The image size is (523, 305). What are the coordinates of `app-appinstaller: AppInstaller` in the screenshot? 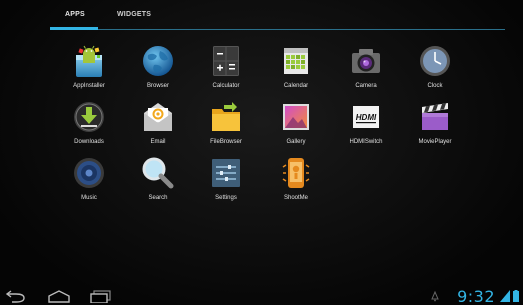 It's located at (89, 73).